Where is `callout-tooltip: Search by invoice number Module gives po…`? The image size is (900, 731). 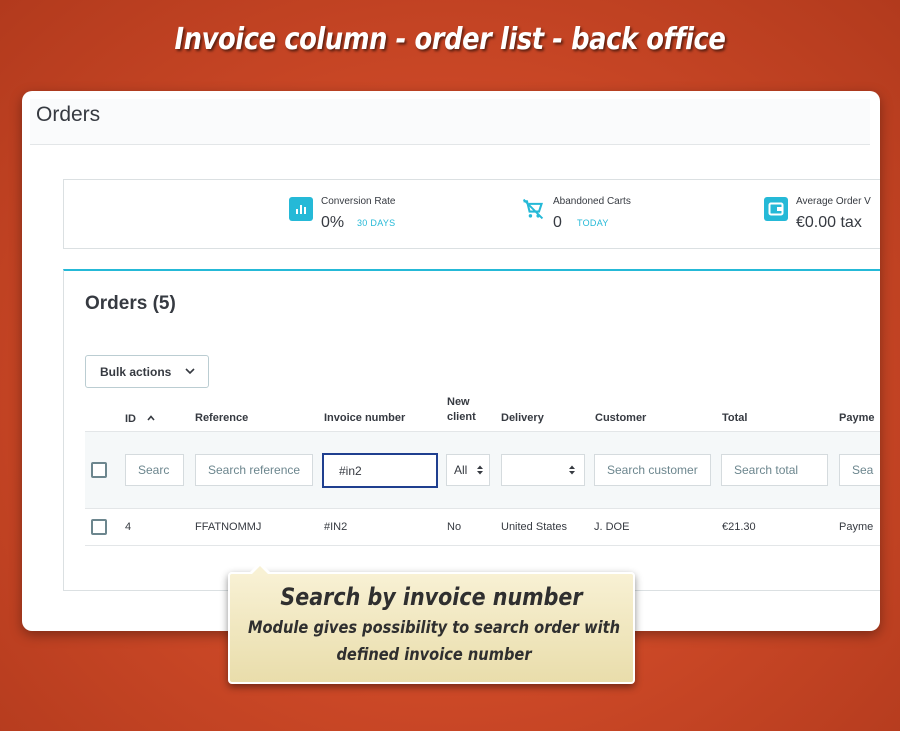
callout-tooltip: Search by invoice number Module gives po… is located at coordinates (431, 623).